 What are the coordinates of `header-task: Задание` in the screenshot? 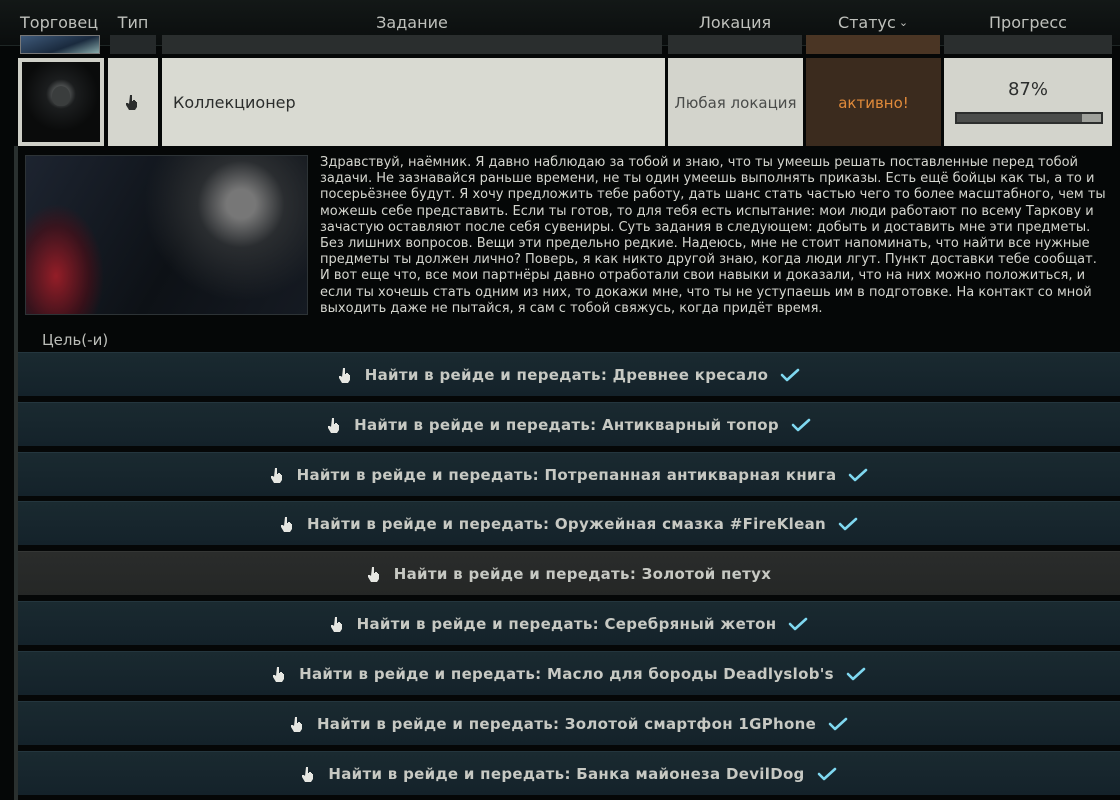 It's located at (412, 22).